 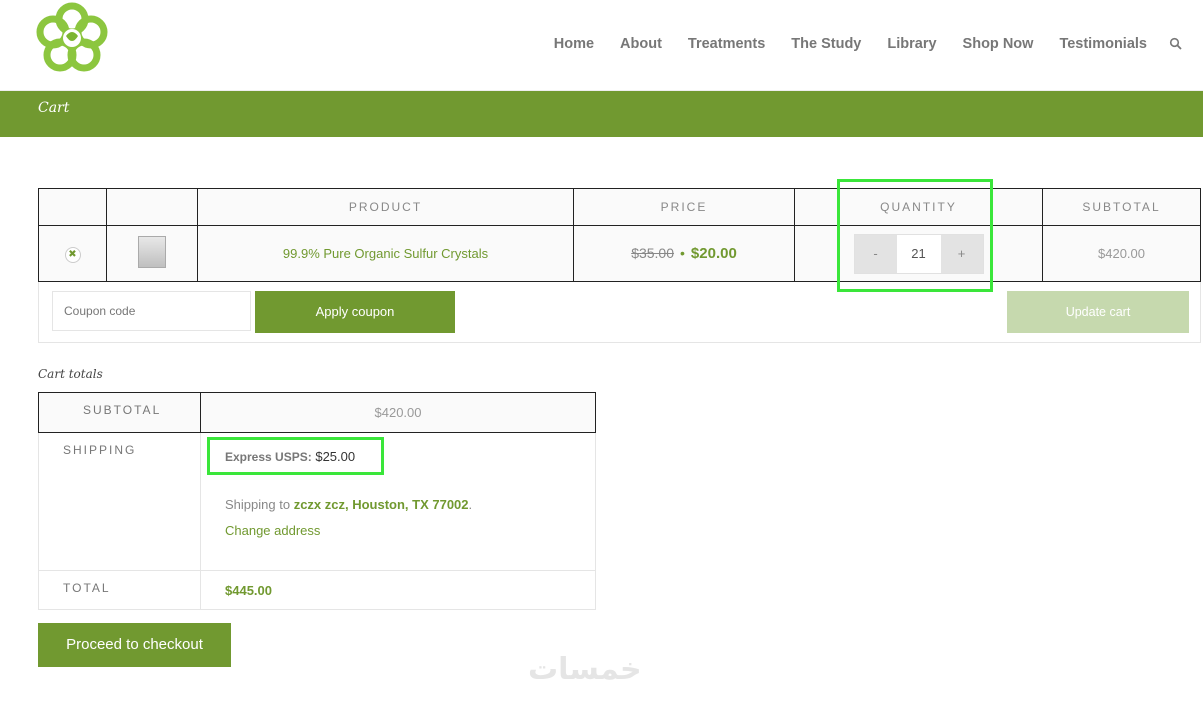 I want to click on search-icon, so click(x=1176, y=44).